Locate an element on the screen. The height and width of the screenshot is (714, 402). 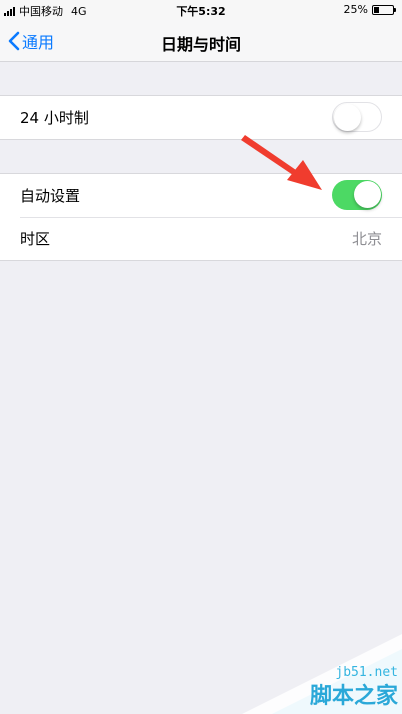
watermark-name: 脚本之家 is located at coordinates (353, 696).